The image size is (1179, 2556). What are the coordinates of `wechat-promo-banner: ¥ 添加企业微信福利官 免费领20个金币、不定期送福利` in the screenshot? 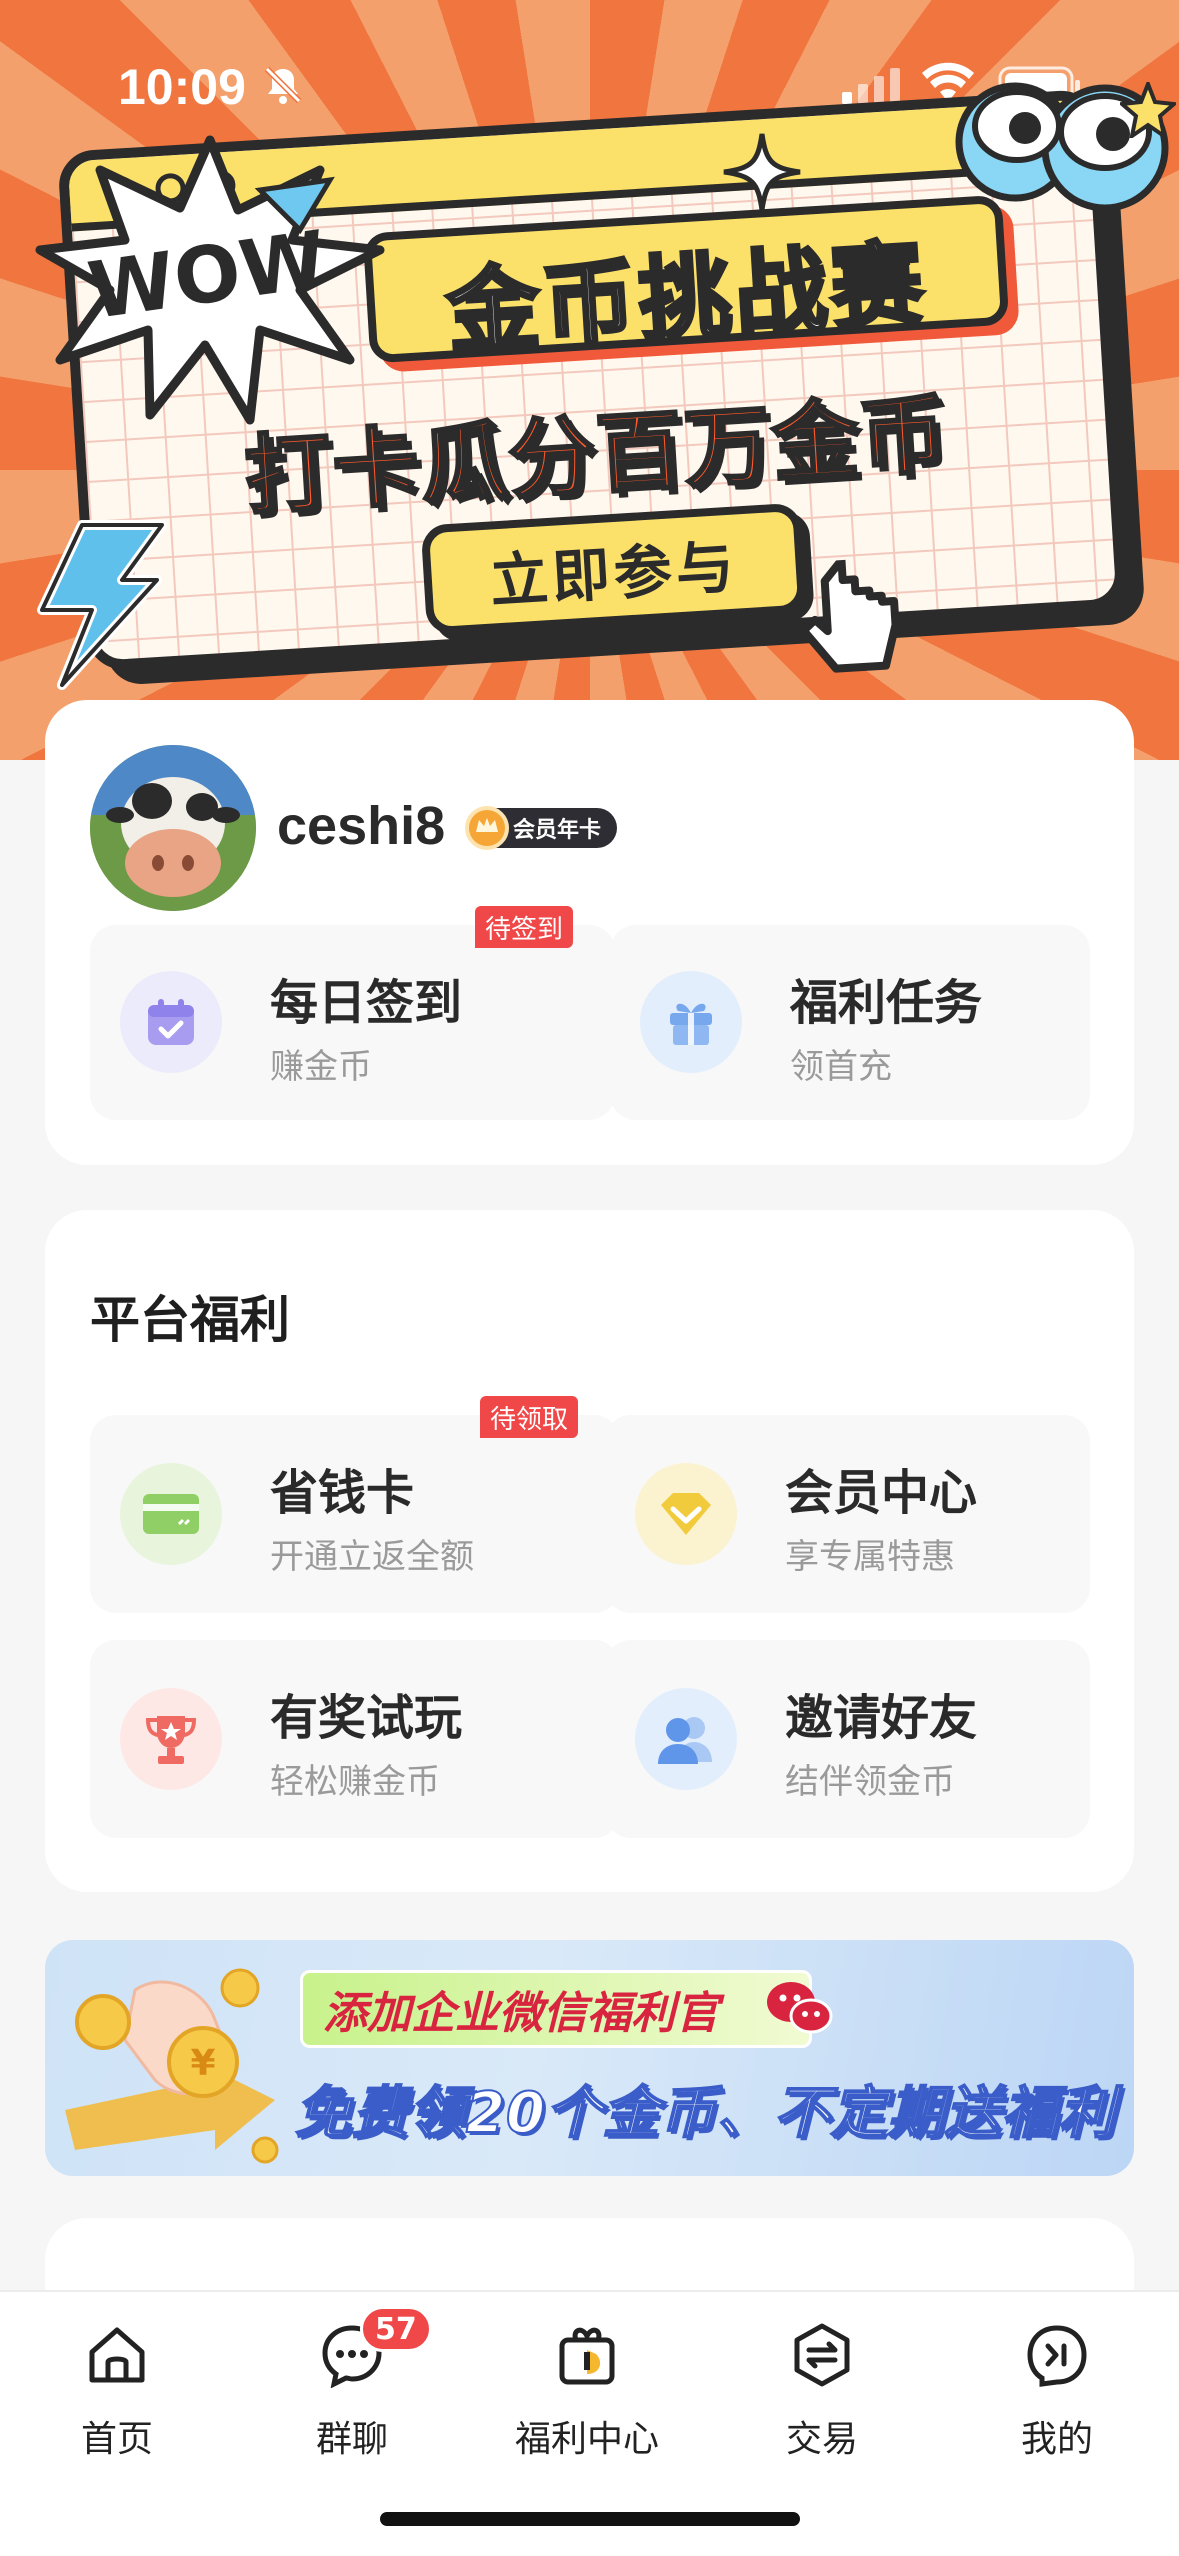 It's located at (589, 2058).